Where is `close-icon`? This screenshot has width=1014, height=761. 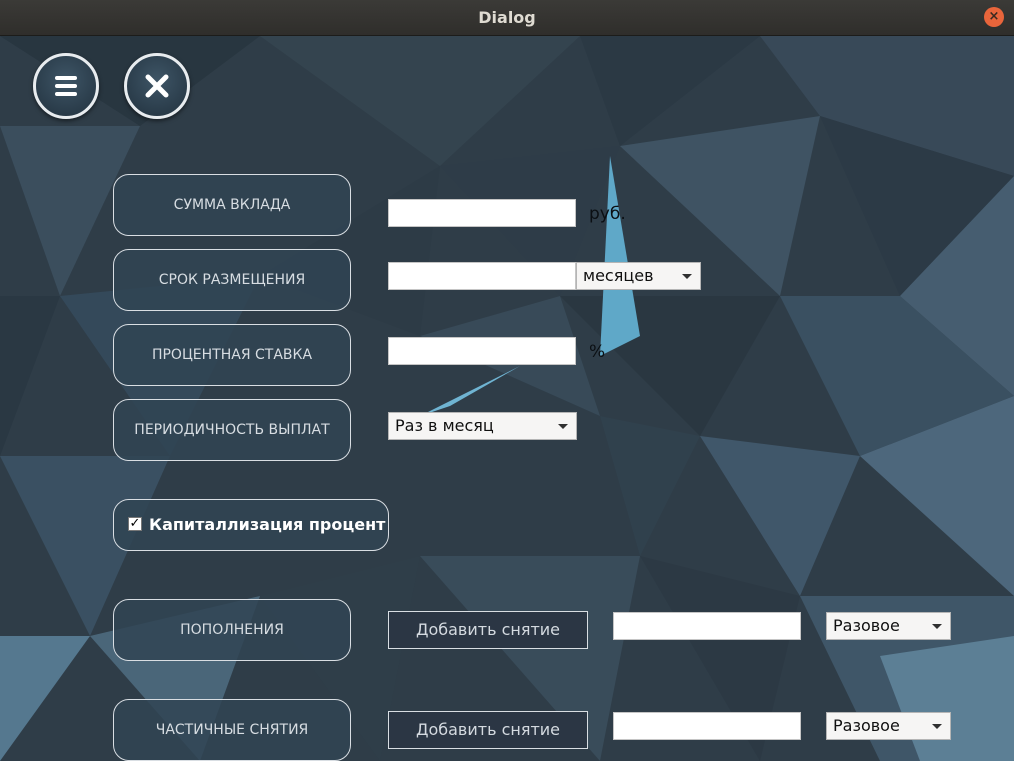
close-icon is located at coordinates (157, 86).